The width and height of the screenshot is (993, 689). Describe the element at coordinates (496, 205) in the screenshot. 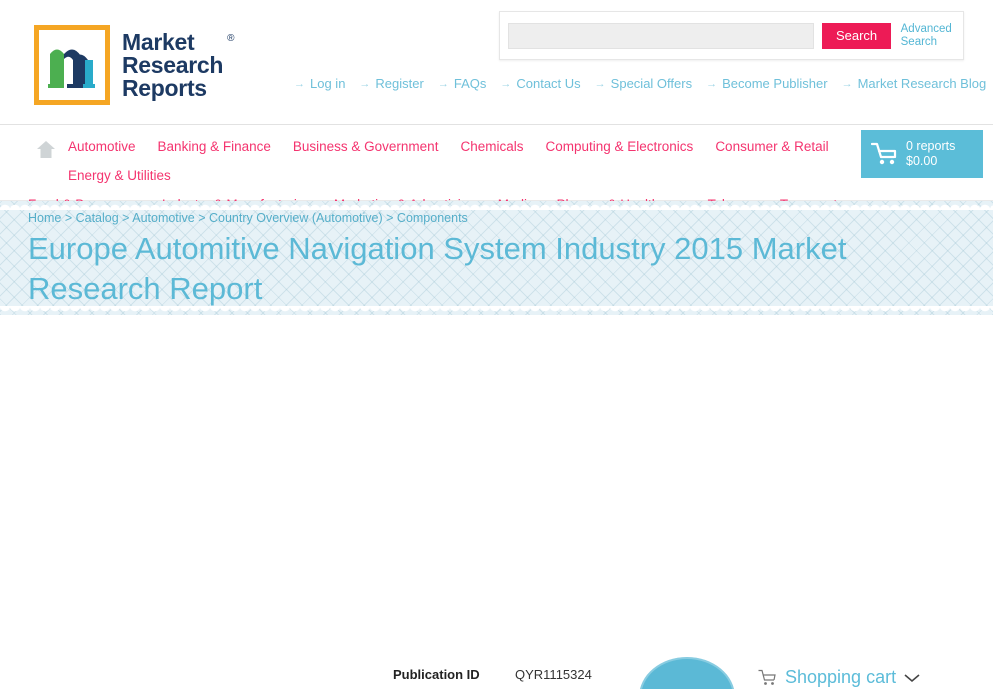

I see `scallop-top-edge` at that location.